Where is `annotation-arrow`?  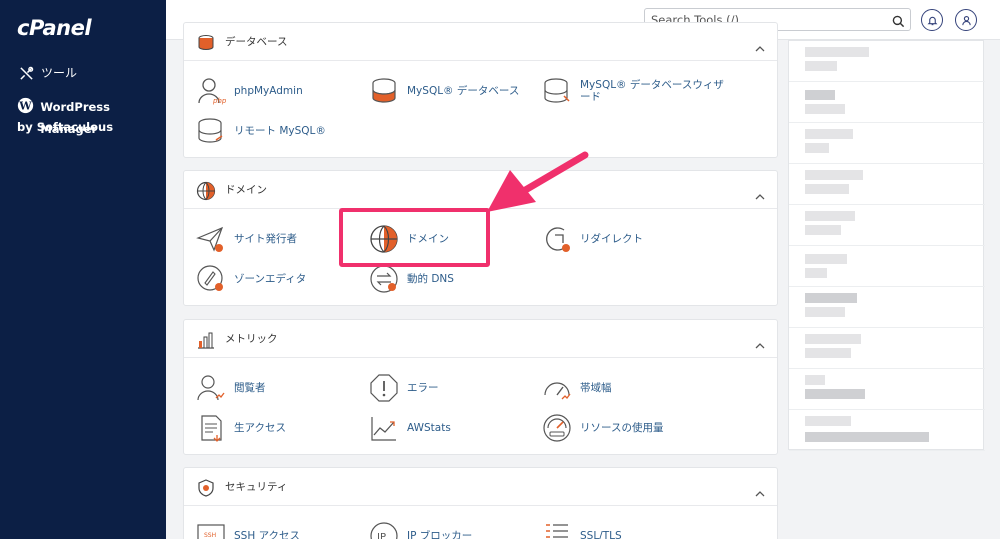
annotation-arrow is located at coordinates (538, 181).